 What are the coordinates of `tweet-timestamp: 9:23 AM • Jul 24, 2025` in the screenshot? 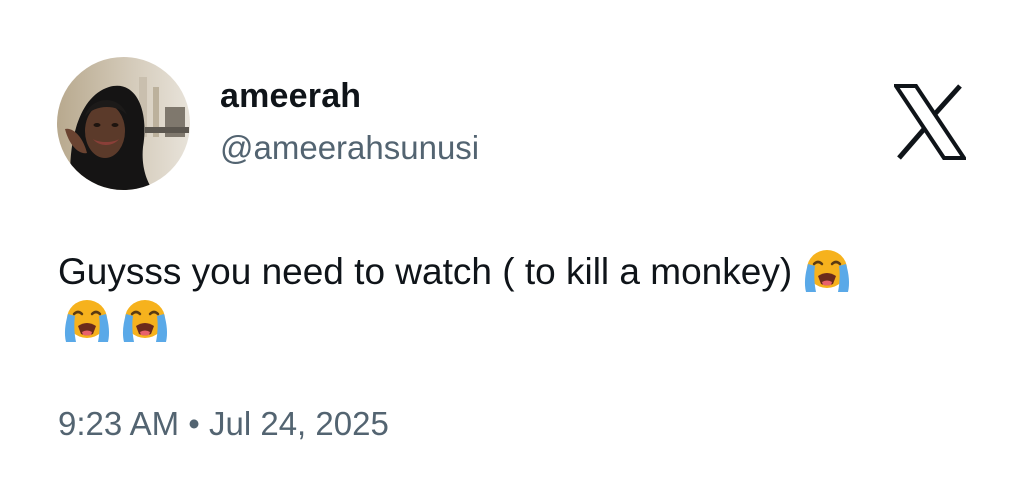 It's located at (223, 424).